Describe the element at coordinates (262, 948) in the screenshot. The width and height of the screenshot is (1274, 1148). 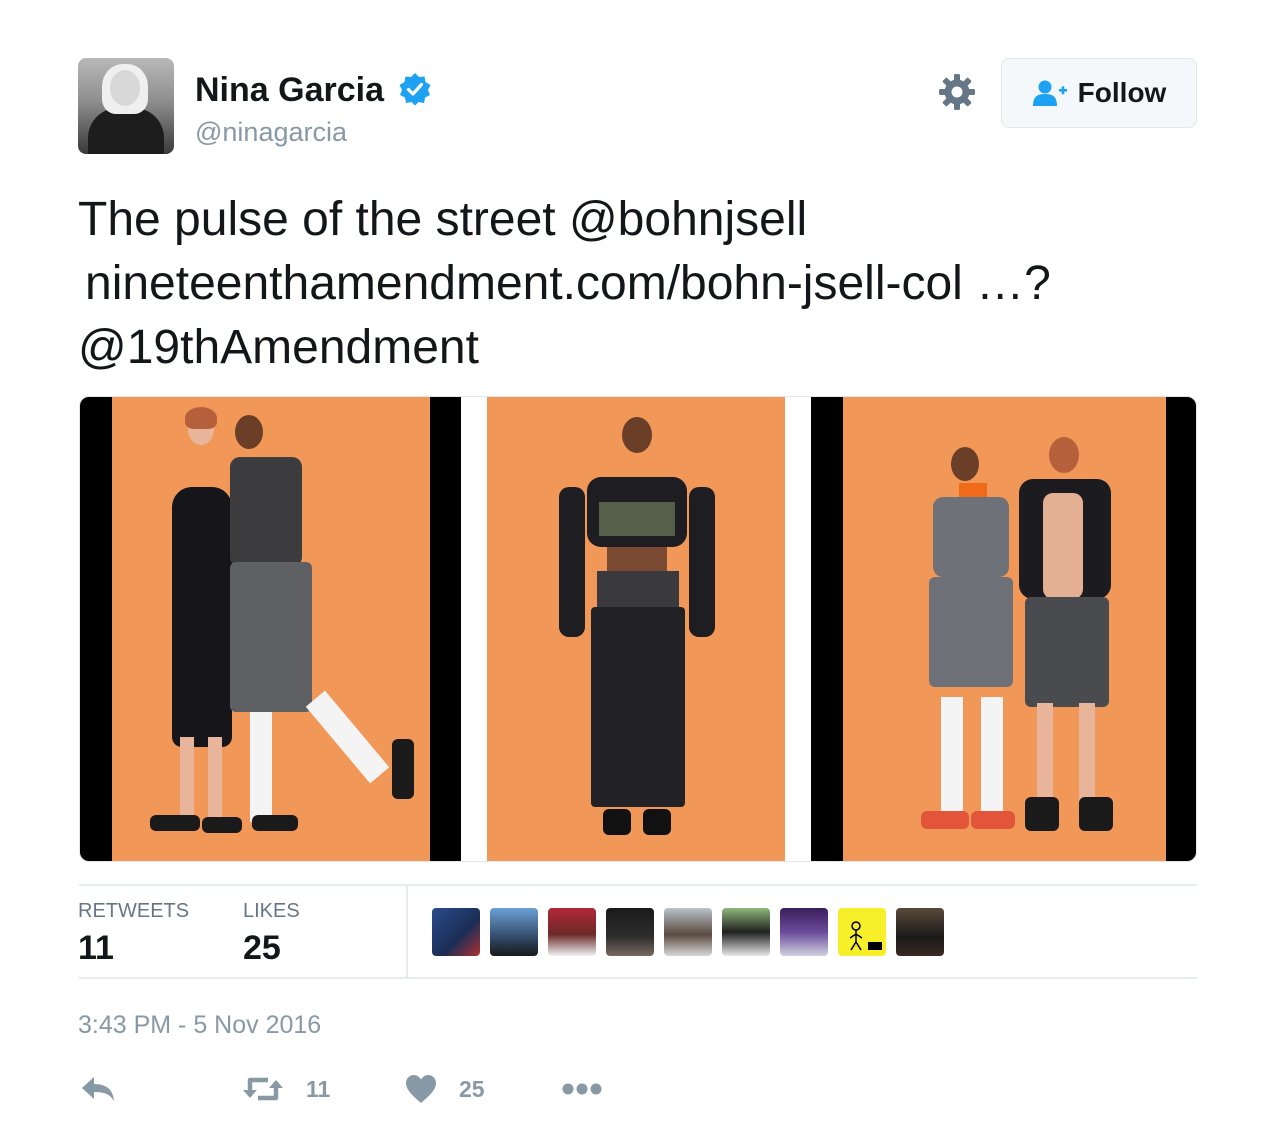
I see `likes-count: 25` at that location.